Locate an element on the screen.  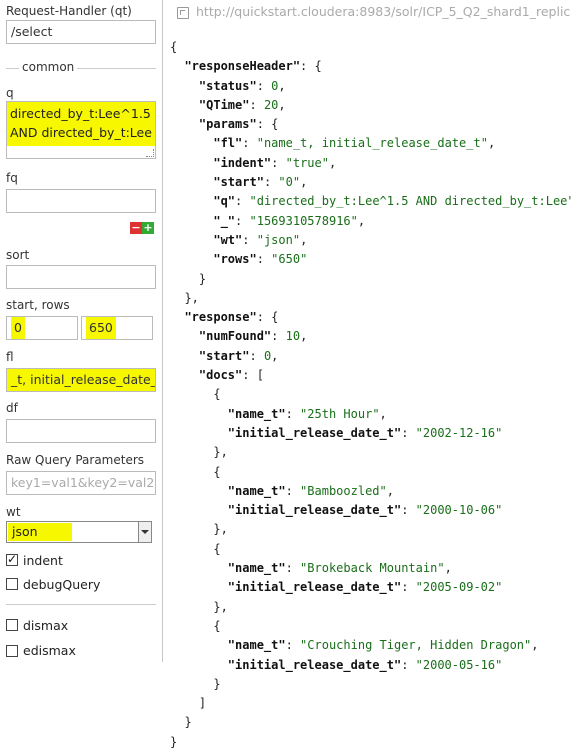
common-legend: common is located at coordinates (48, 67).